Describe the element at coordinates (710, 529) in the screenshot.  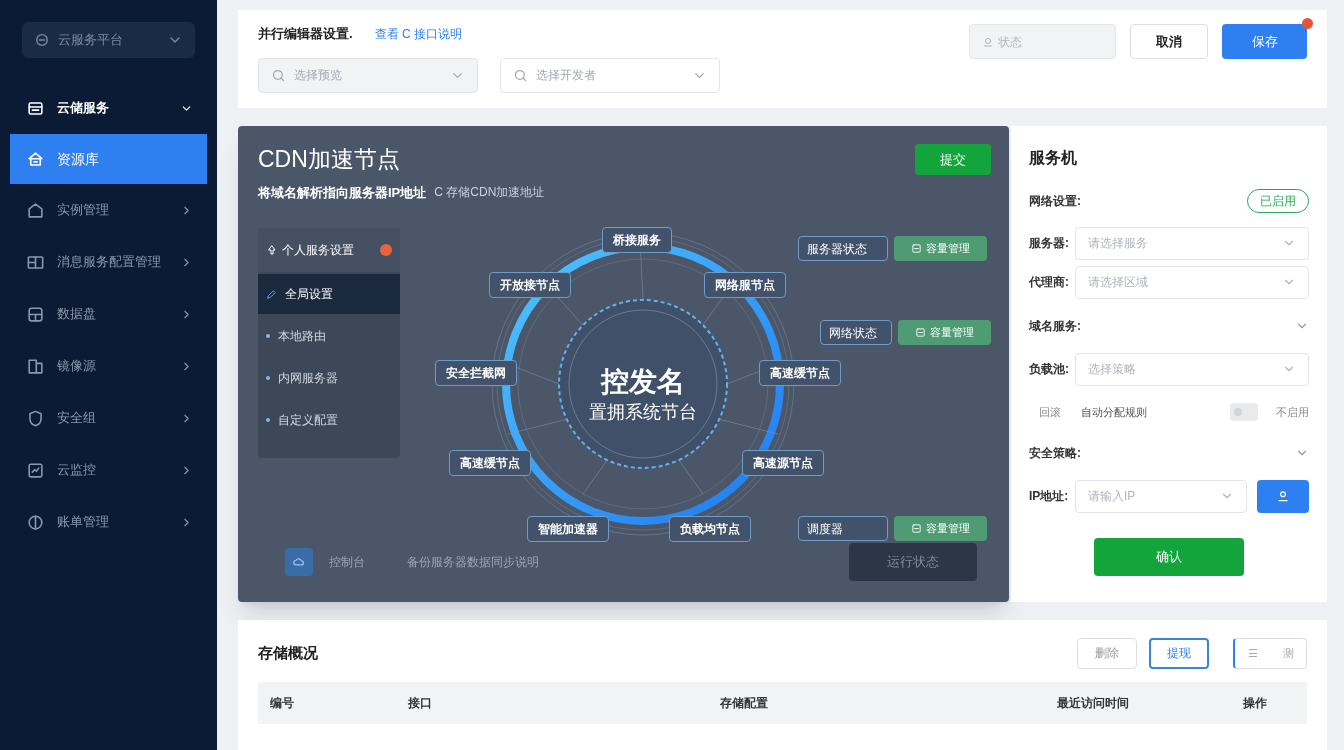
I see `node-label: 负载均节点` at that location.